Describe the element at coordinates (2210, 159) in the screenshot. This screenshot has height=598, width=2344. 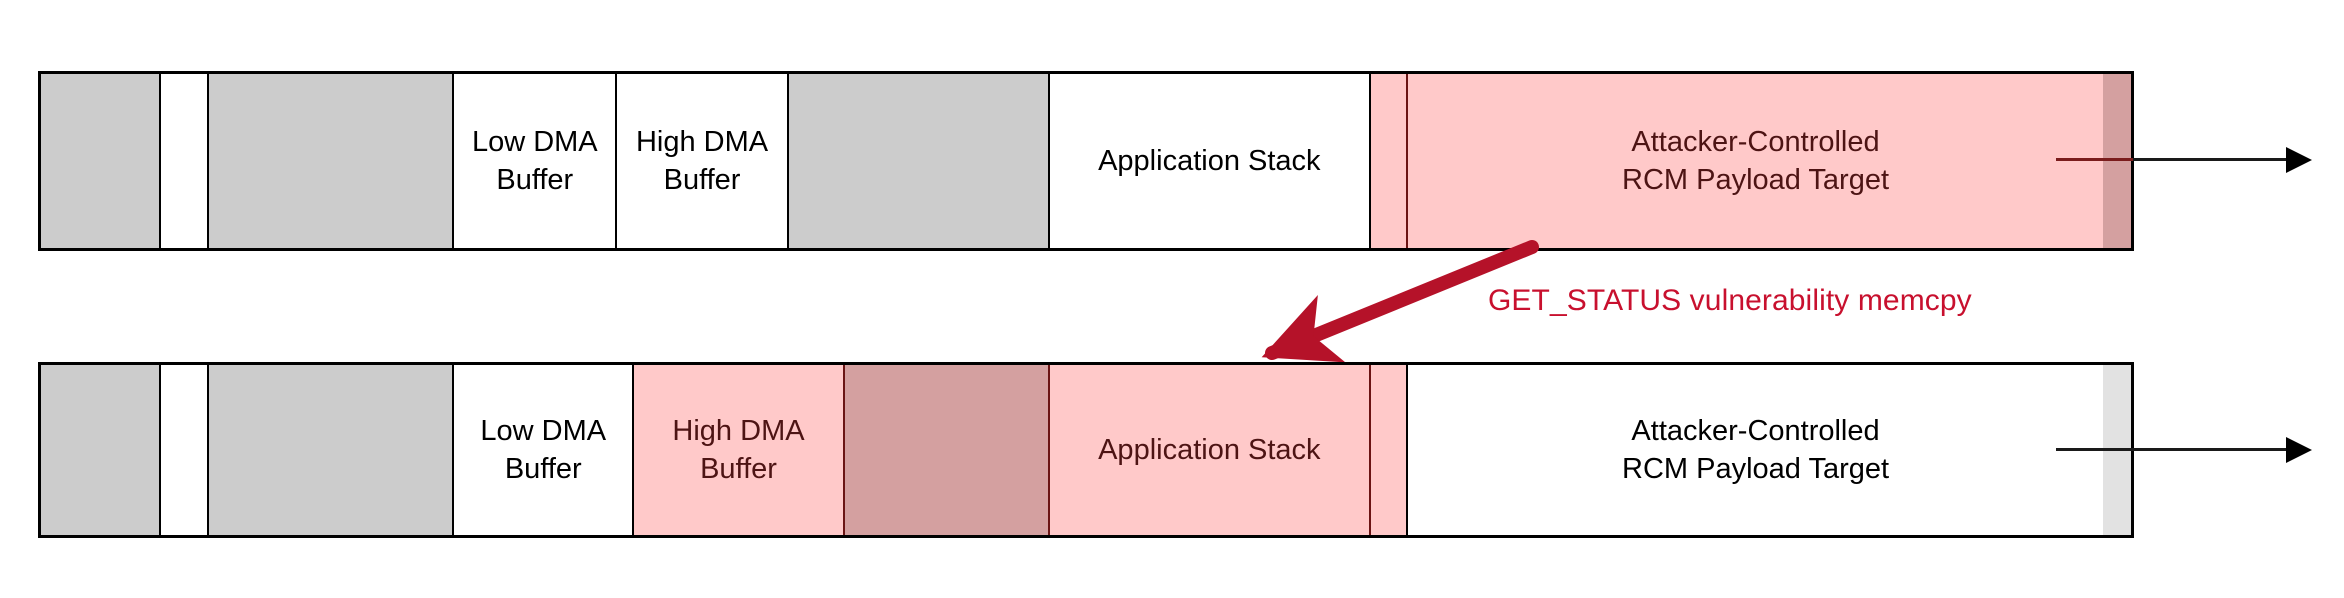
I see `continuation-arrow-line-before` at that location.